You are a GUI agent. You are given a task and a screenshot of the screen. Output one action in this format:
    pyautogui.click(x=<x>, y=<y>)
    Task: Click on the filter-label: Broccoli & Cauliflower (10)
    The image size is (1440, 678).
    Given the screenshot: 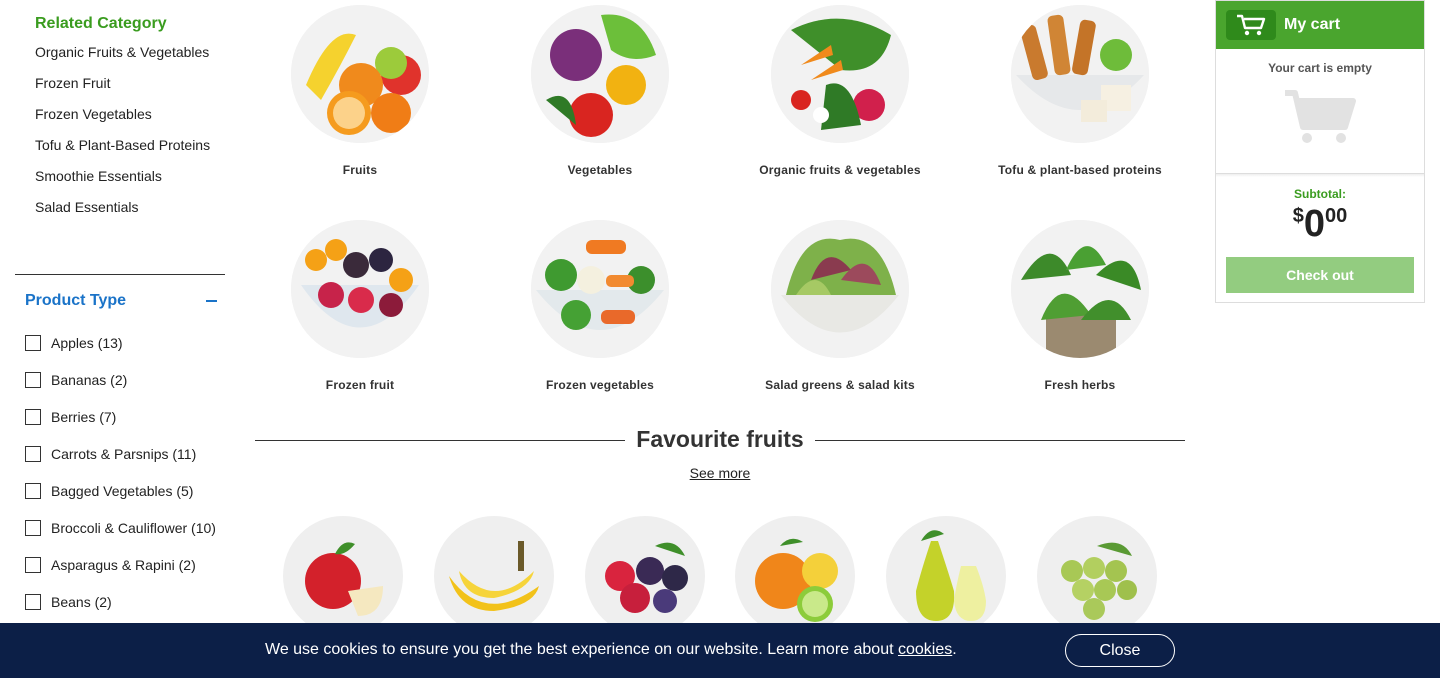 What is the action you would take?
    pyautogui.click(x=133, y=528)
    